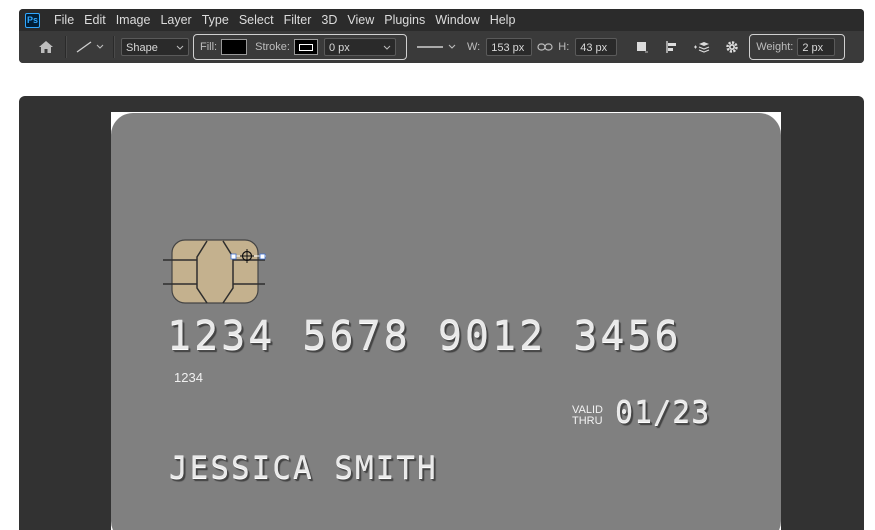 This screenshot has height=530, width=875. Describe the element at coordinates (587, 421) in the screenshot. I see `thru-label: THRU` at that location.